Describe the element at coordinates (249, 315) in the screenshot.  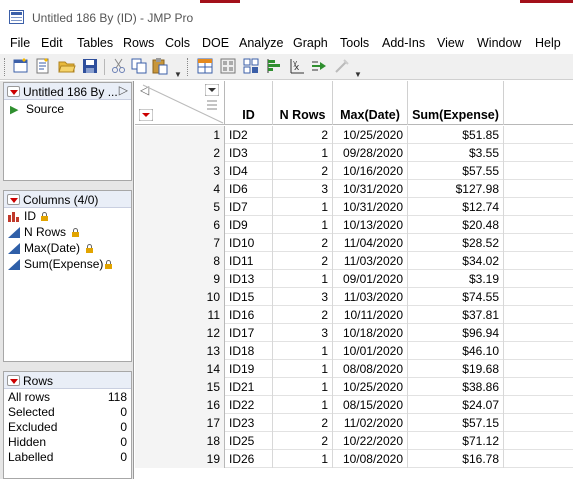
I see `cell-id: ID16` at that location.